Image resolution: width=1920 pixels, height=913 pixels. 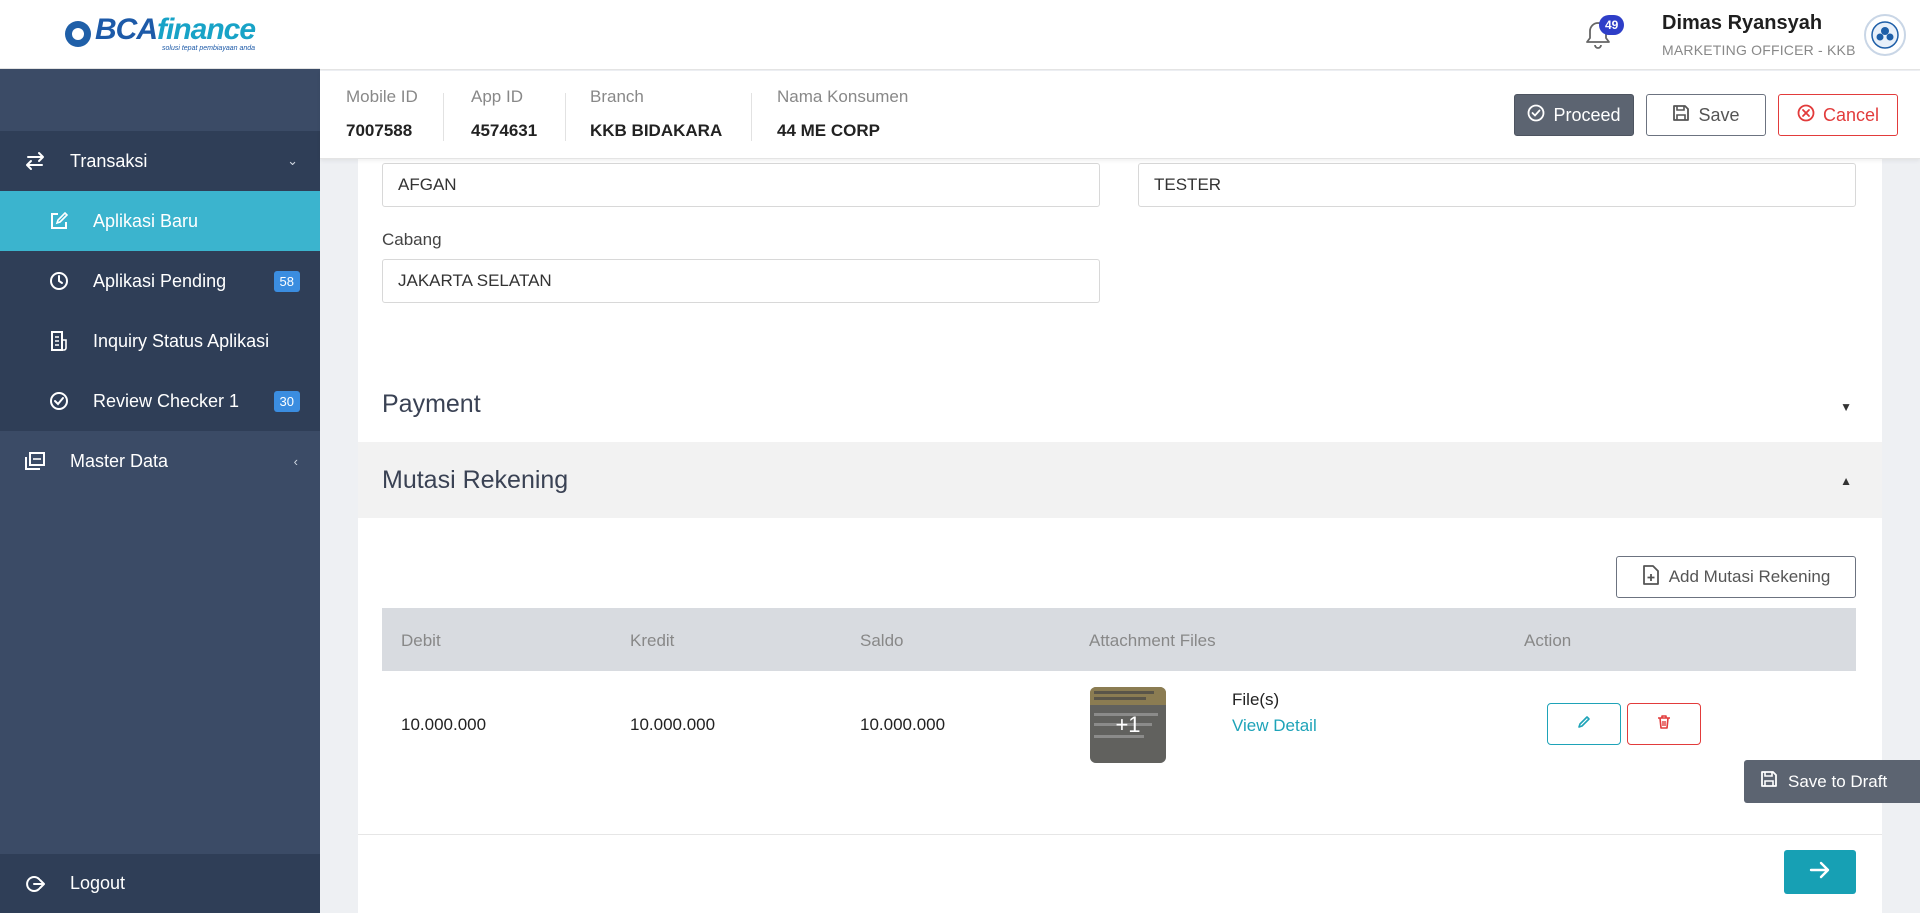 I want to click on payment-section-title: Payment, so click(x=431, y=404).